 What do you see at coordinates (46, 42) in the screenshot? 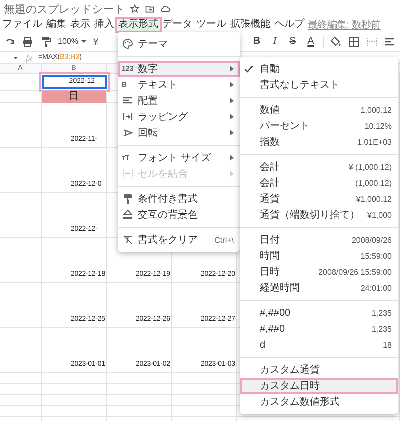
I see `paint-format-icon` at bounding box center [46, 42].